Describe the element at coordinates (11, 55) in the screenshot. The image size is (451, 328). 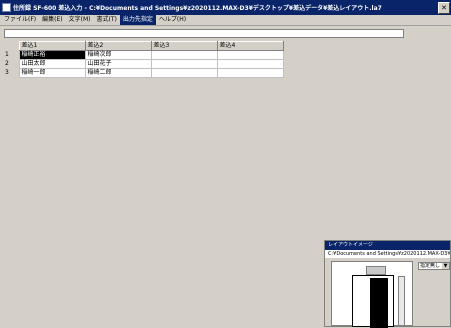
I see `row-number: 1` at that location.